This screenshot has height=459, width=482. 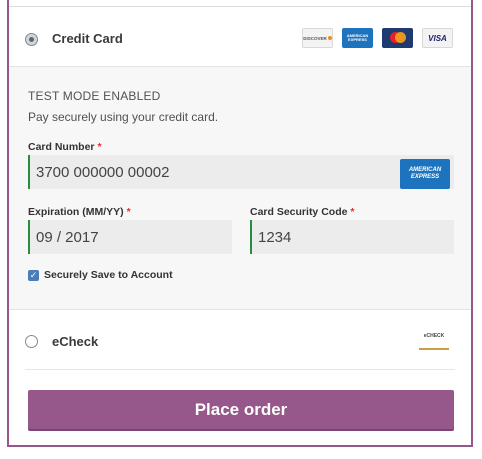 What do you see at coordinates (75, 341) in the screenshot?
I see `echeck-label: eCheck` at bounding box center [75, 341].